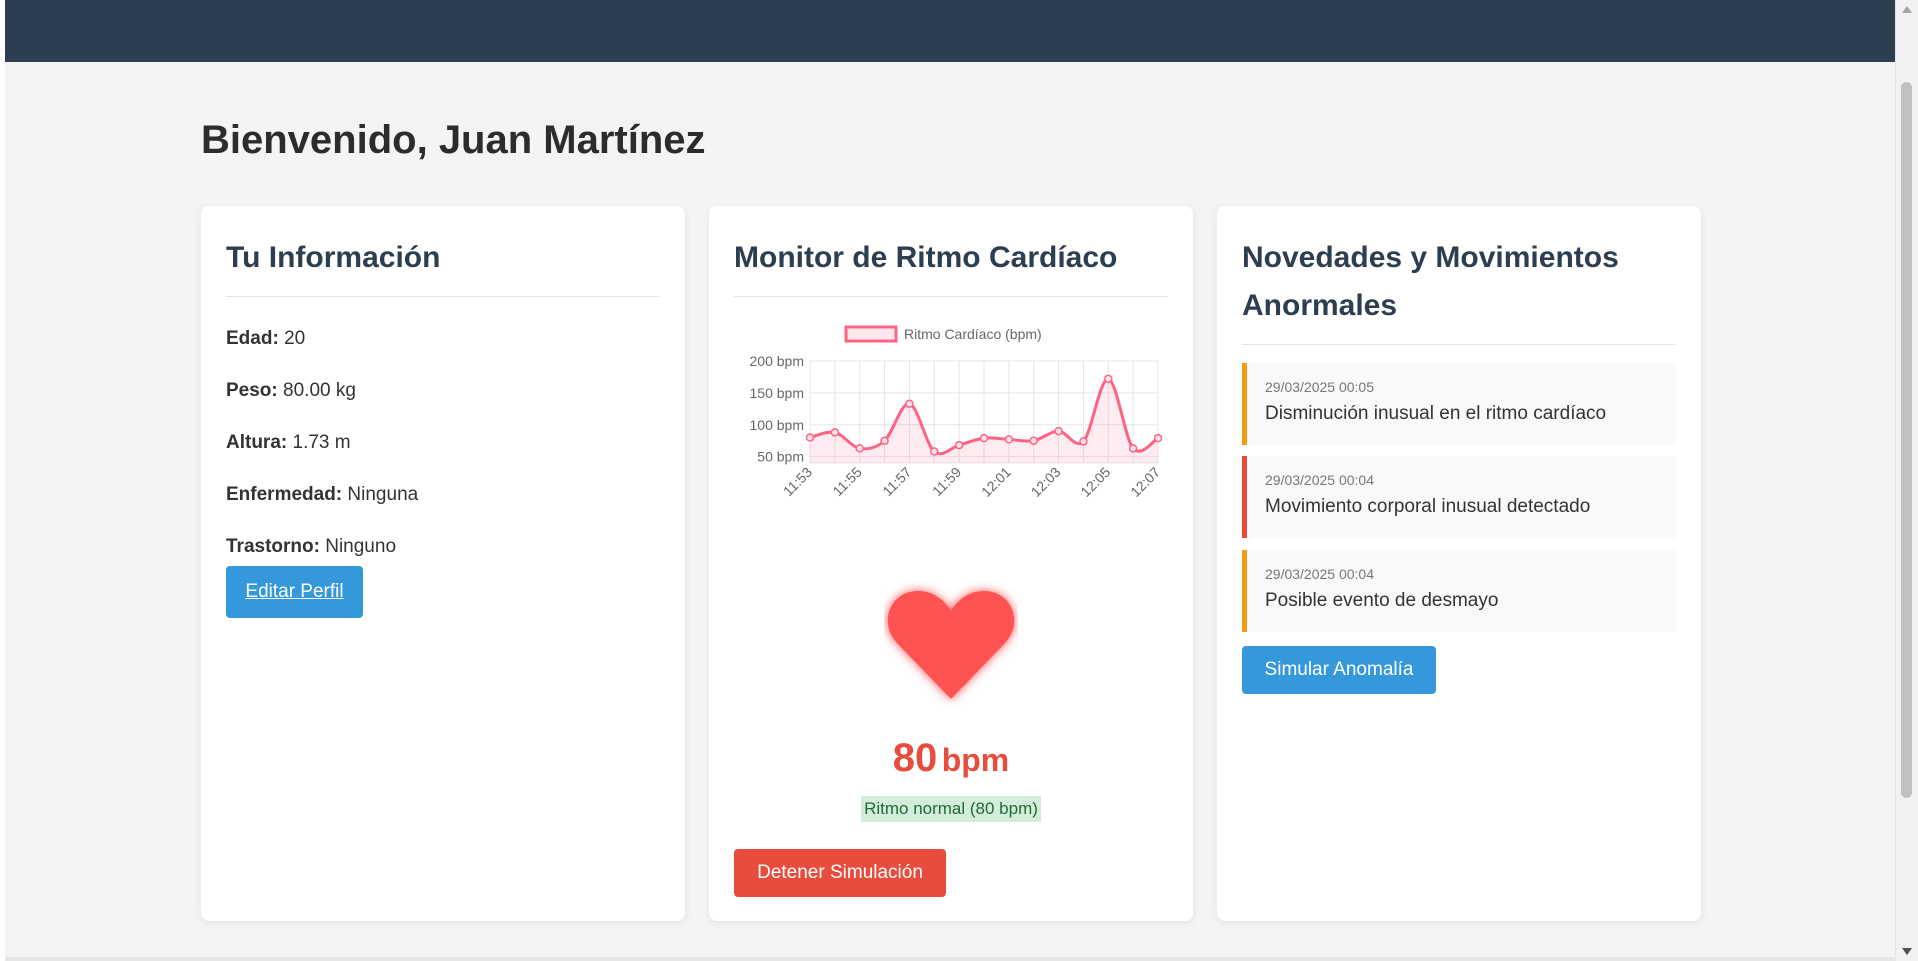 Image resolution: width=1918 pixels, height=961 pixels. What do you see at coordinates (1906, 440) in the screenshot?
I see `scrollbar-thumb` at bounding box center [1906, 440].